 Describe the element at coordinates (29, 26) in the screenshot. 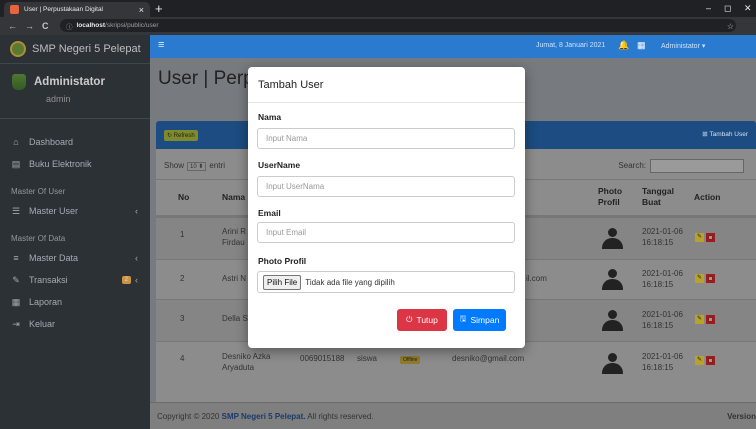

I see `forward-icon: →` at that location.